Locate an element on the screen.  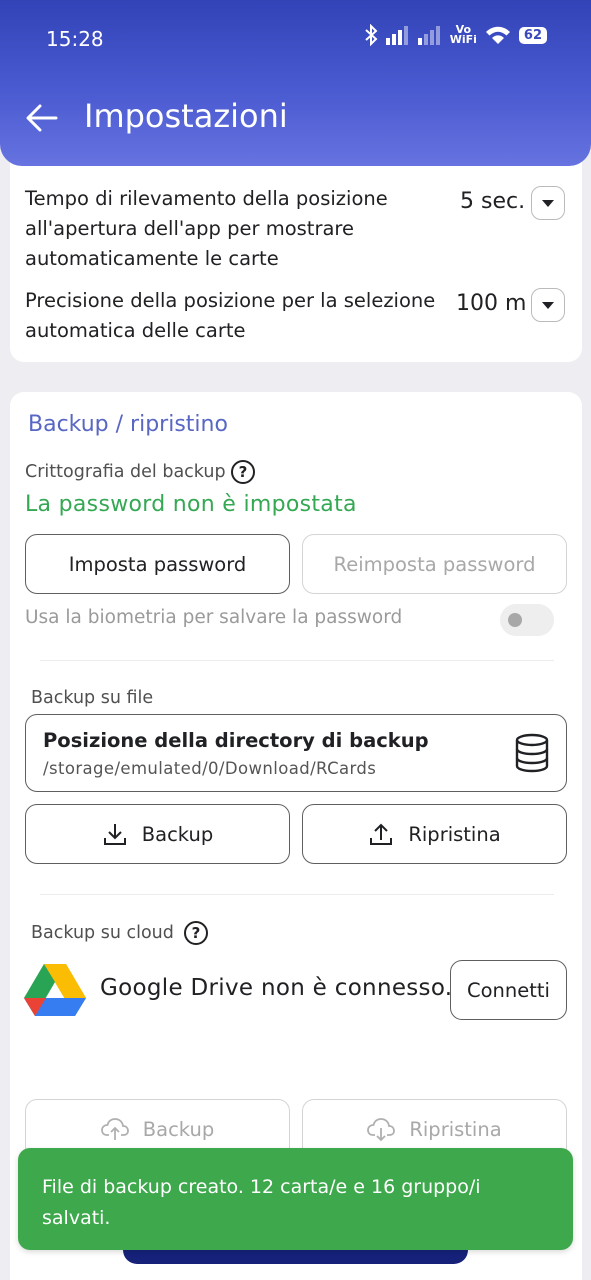
directory-title: Posizione della directory di backup is located at coordinates (236, 740).